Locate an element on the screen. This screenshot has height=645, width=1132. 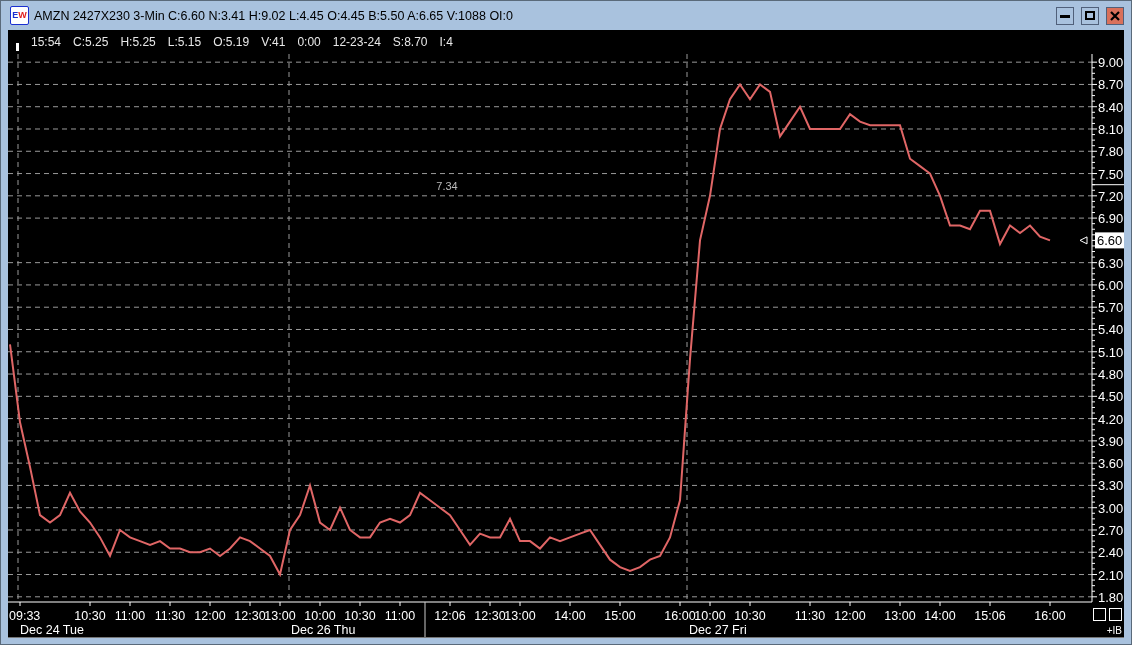
maximize-button is located at coordinates (1090, 15).